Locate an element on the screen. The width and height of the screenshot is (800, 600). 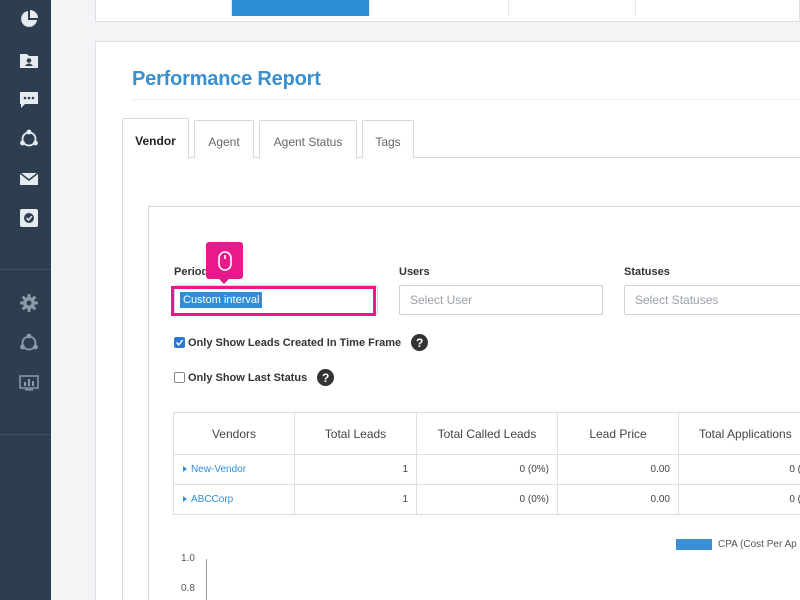
created-in-time-frame-option: Only Show Leads Created In Time Frame ? is located at coordinates (301, 342).